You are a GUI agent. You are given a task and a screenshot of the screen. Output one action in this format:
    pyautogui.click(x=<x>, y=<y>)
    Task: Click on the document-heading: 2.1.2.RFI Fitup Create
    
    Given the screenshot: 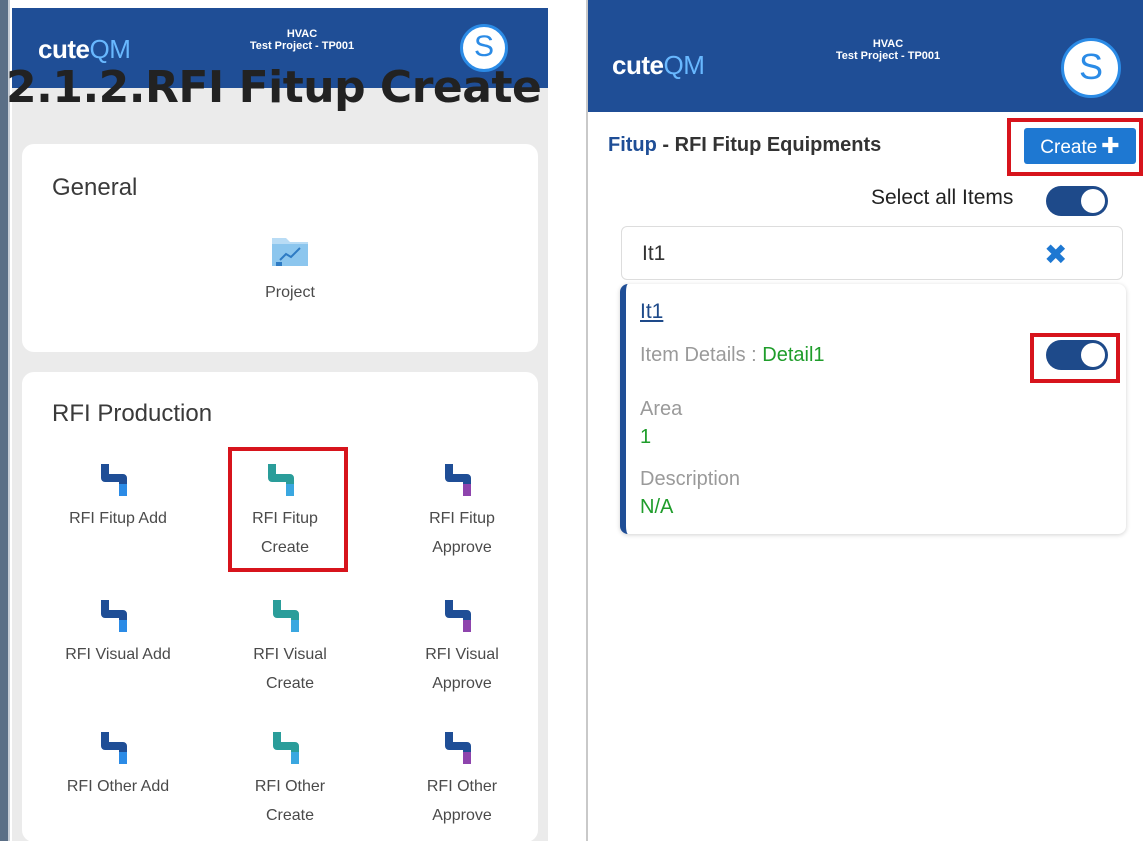 What is the action you would take?
    pyautogui.click(x=274, y=87)
    